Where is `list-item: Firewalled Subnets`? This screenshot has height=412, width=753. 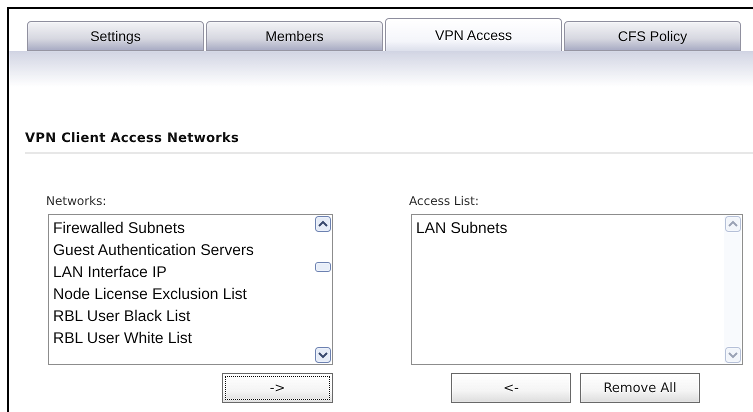
list-item: Firewalled Subnets is located at coordinates (183, 229).